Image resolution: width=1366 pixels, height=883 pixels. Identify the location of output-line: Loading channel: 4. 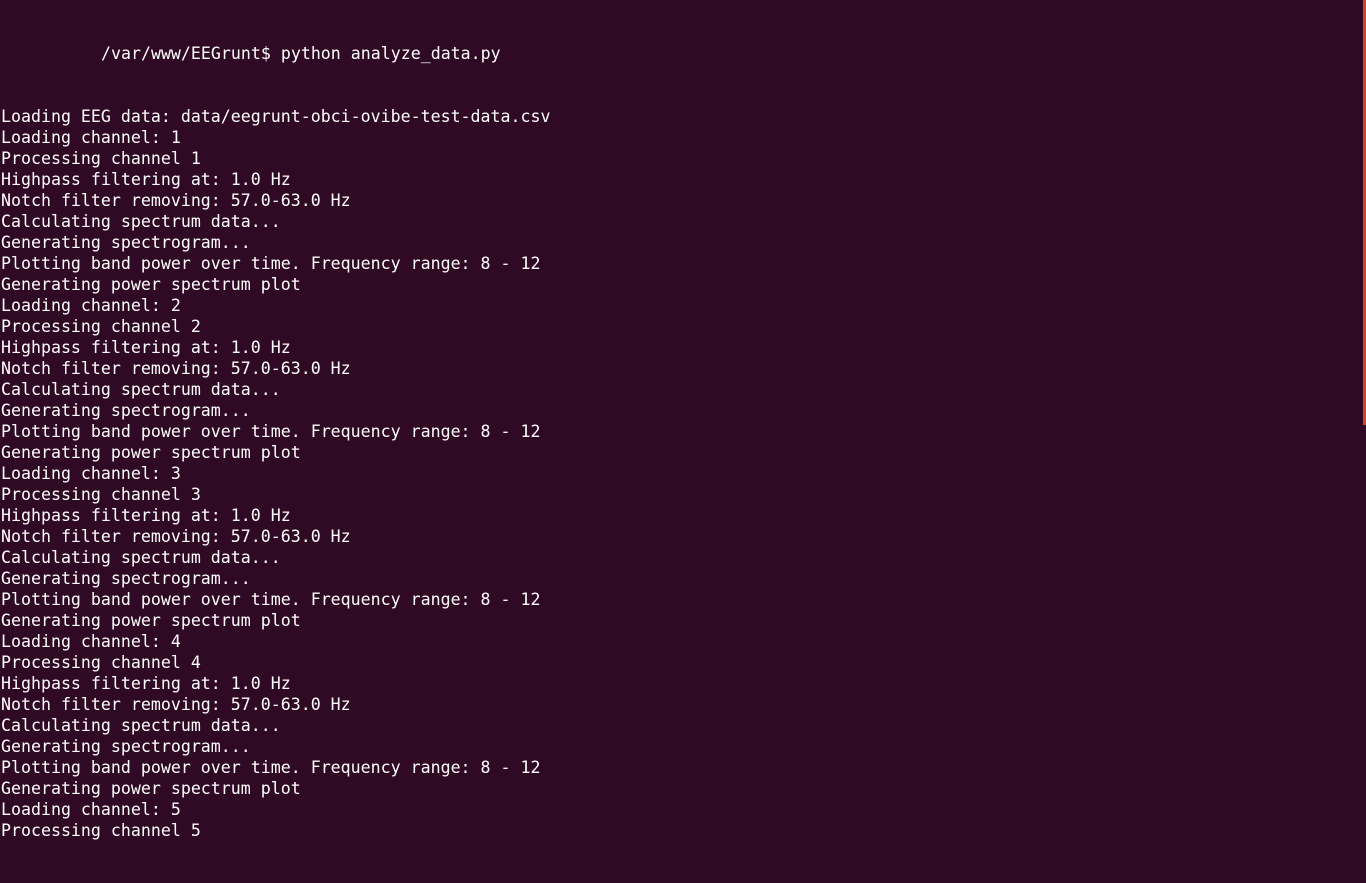
(91, 641).